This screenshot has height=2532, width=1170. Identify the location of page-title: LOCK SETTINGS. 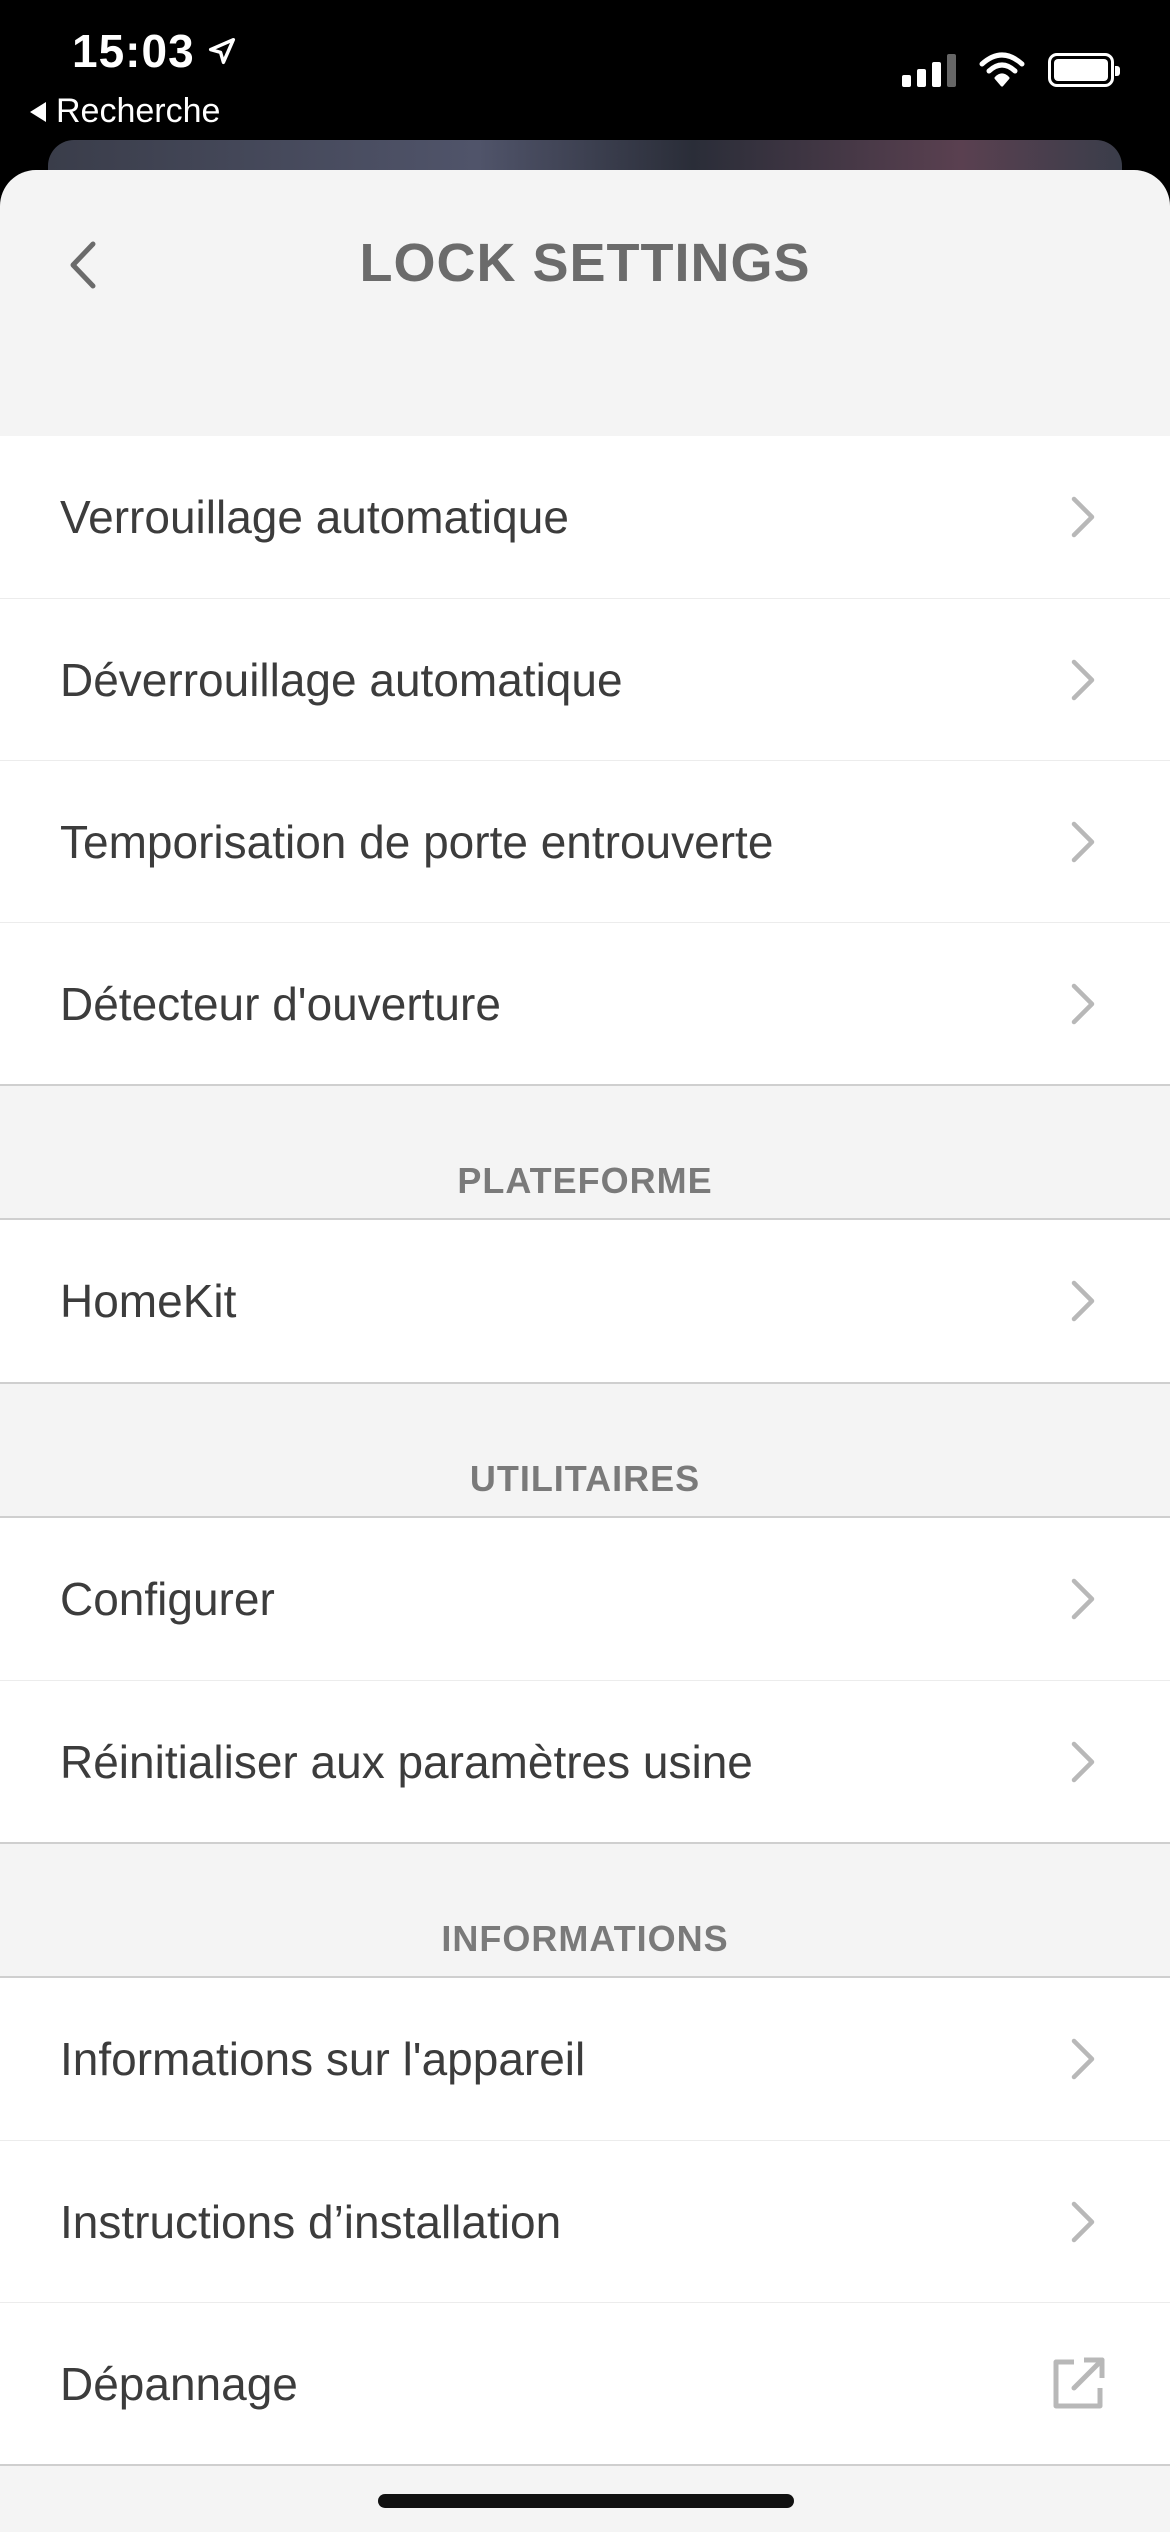
(585, 263).